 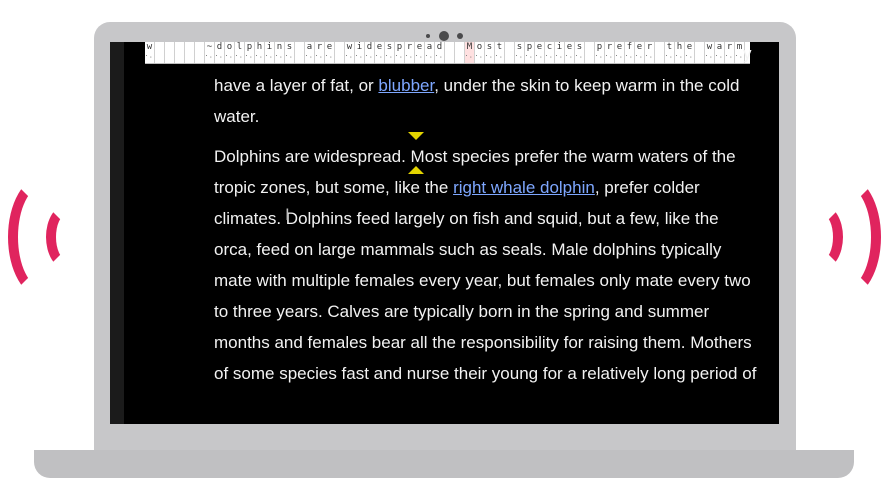 What do you see at coordinates (669, 47) in the screenshot?
I see `braille-cell-char: t` at bounding box center [669, 47].